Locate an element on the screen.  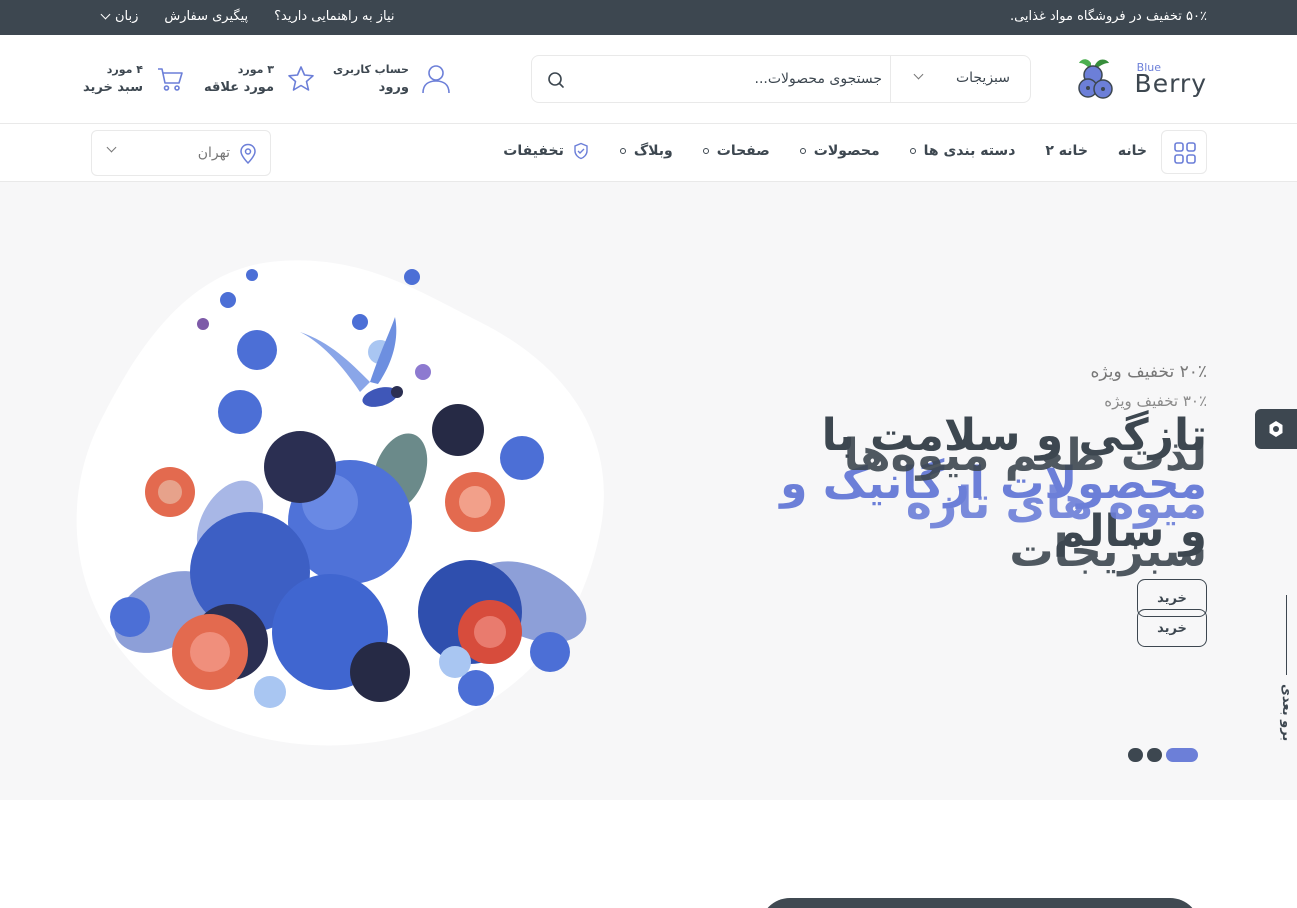
shield-check-icon is located at coordinates (581, 151).